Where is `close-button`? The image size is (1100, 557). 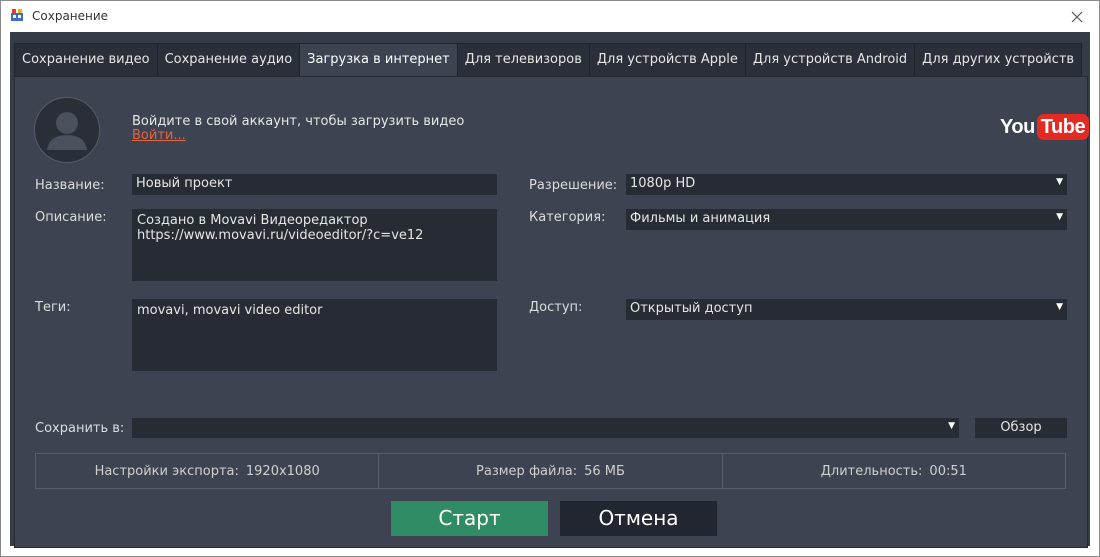 close-button is located at coordinates (1077, 16).